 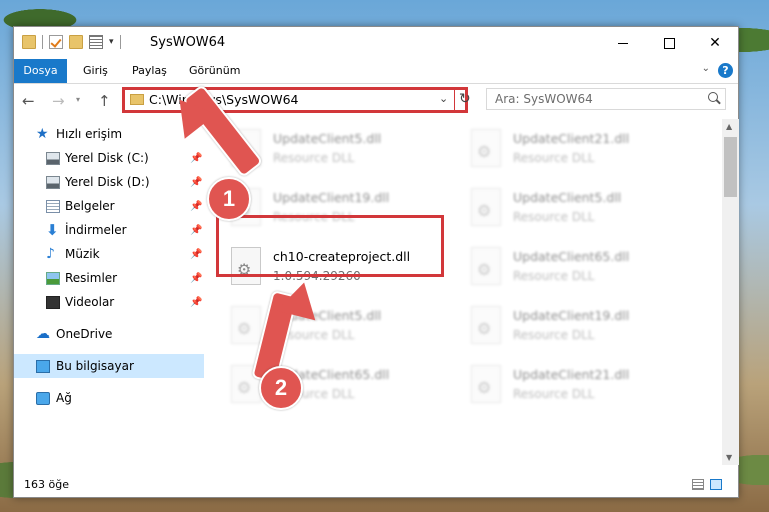 I want to click on refresh-icon: ↻, so click(x=465, y=99).